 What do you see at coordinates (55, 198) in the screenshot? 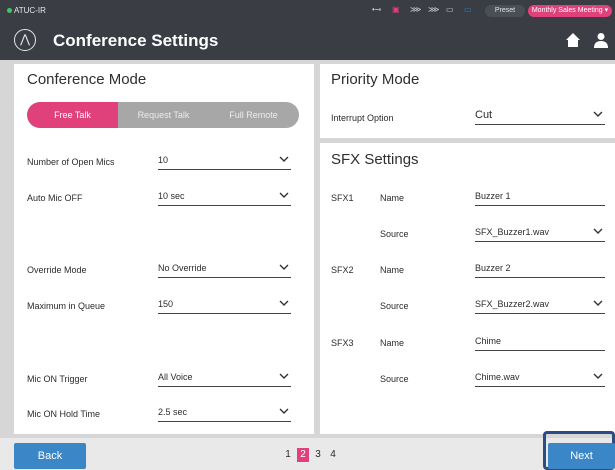
I see `setting-label: Auto Mic OFF` at bounding box center [55, 198].